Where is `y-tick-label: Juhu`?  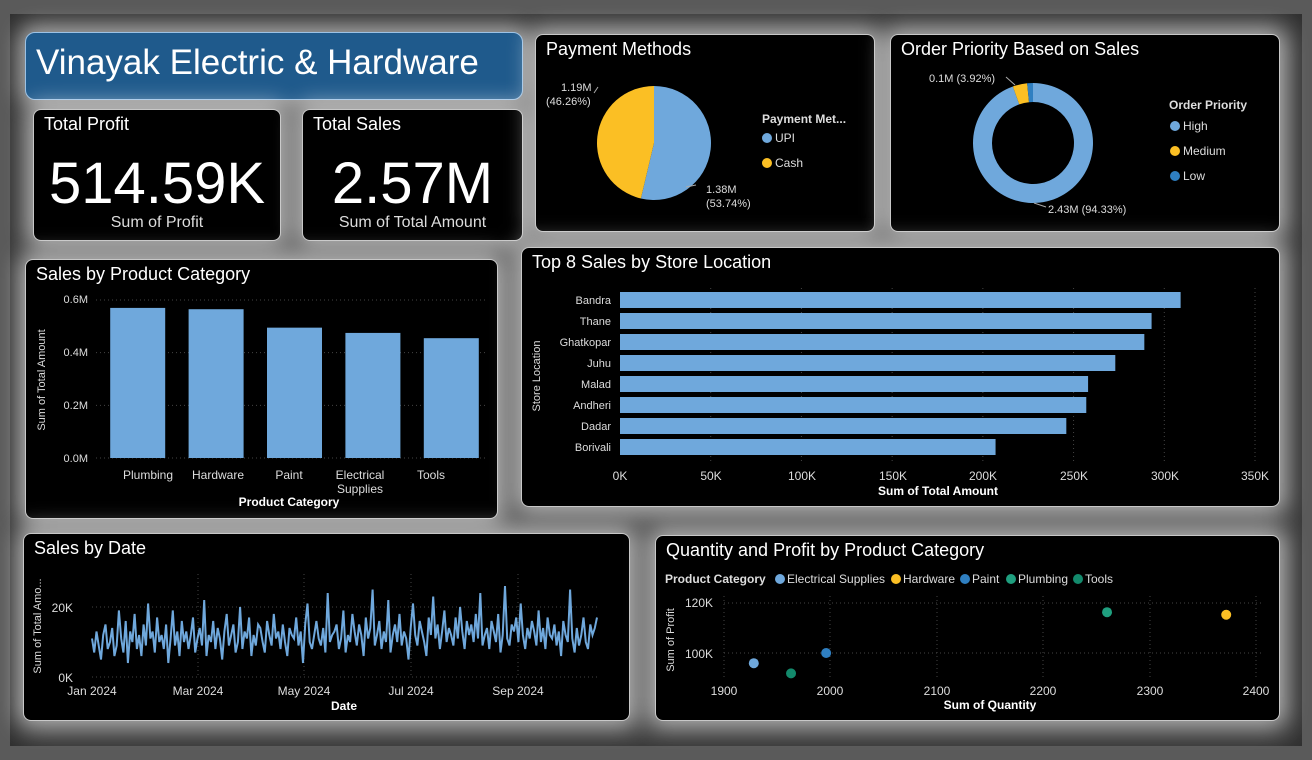
y-tick-label: Juhu is located at coordinates (599, 364).